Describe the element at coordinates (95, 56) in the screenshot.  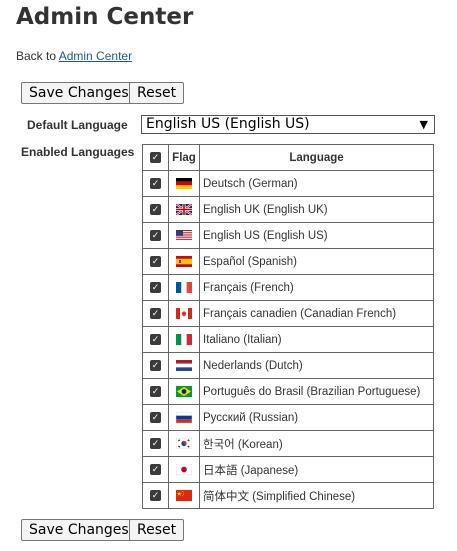
I see `admin-center-link: Admin Center` at that location.